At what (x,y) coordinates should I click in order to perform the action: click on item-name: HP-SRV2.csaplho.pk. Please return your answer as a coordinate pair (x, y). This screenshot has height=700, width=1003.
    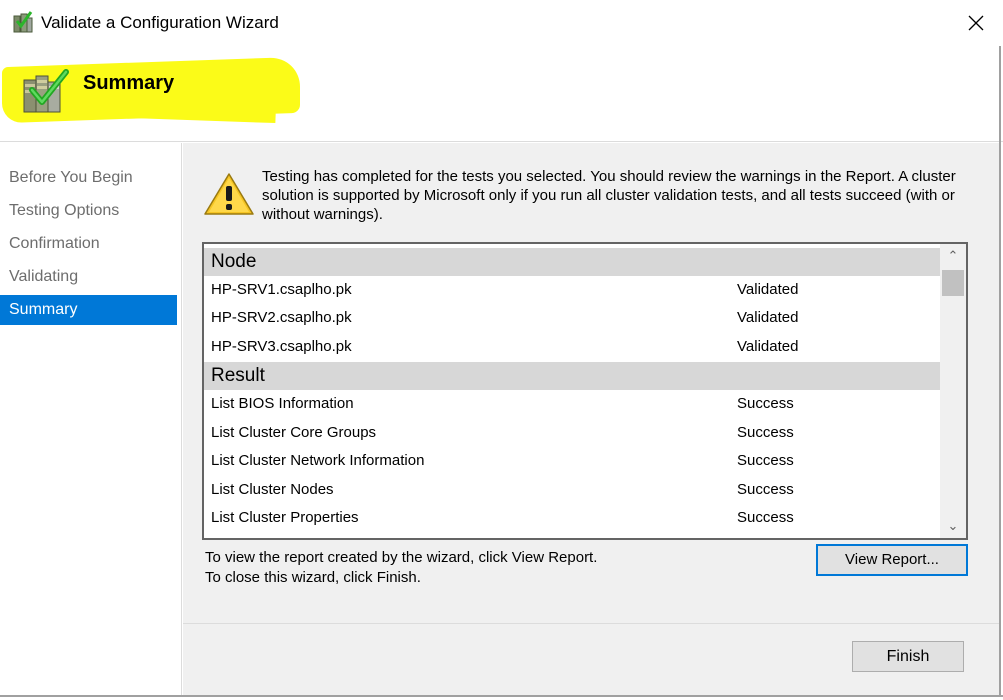
    Looking at the image, I should click on (281, 317).